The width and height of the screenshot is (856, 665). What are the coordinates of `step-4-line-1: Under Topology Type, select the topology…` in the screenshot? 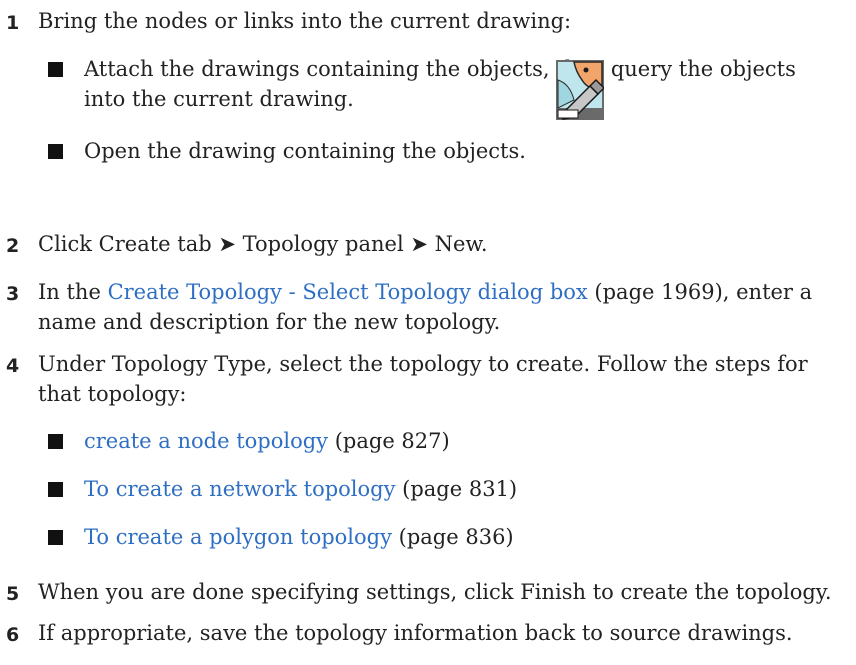 It's located at (423, 364).